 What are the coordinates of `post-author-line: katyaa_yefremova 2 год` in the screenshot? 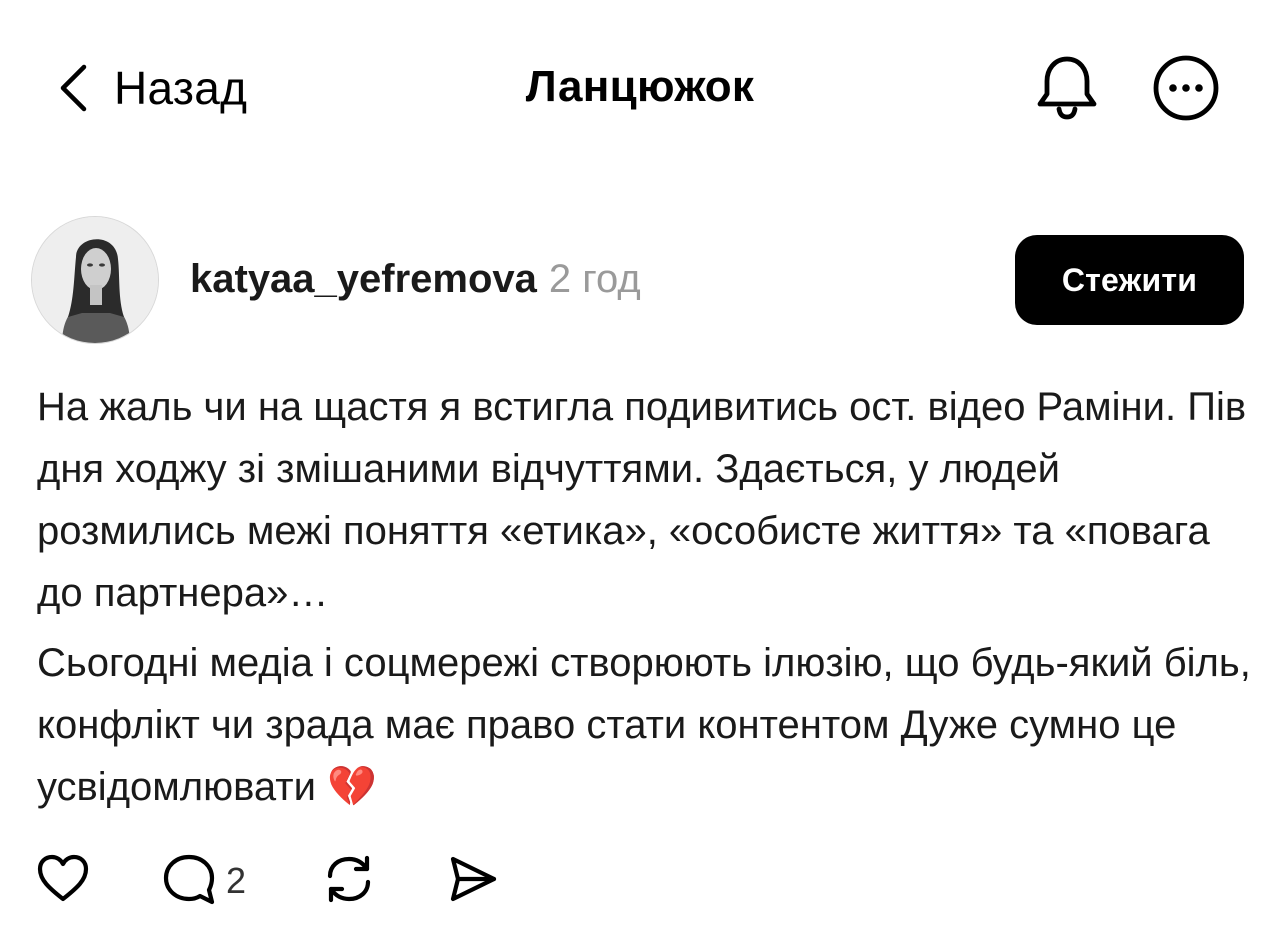 It's located at (415, 279).